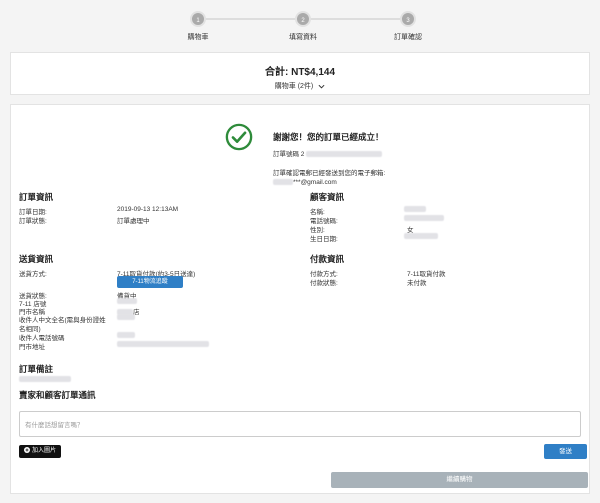 The height and width of the screenshot is (503, 600). I want to click on step-fill-info: 2 填寫資料, so click(303, 26).